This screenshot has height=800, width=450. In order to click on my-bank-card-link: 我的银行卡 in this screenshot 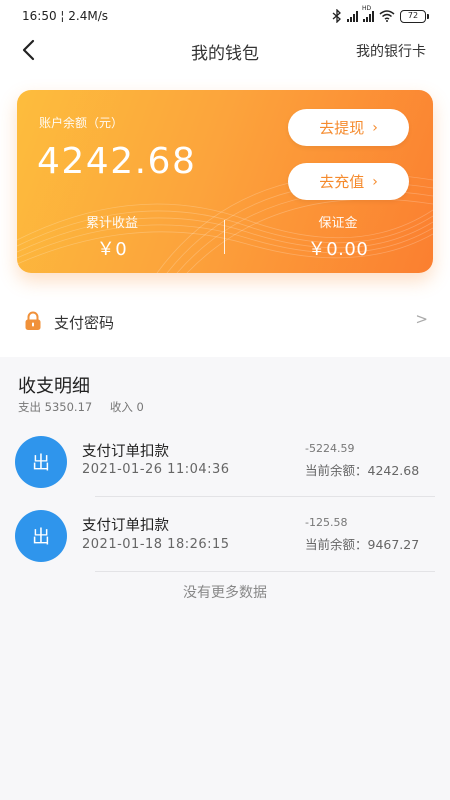, I will do `click(391, 51)`.